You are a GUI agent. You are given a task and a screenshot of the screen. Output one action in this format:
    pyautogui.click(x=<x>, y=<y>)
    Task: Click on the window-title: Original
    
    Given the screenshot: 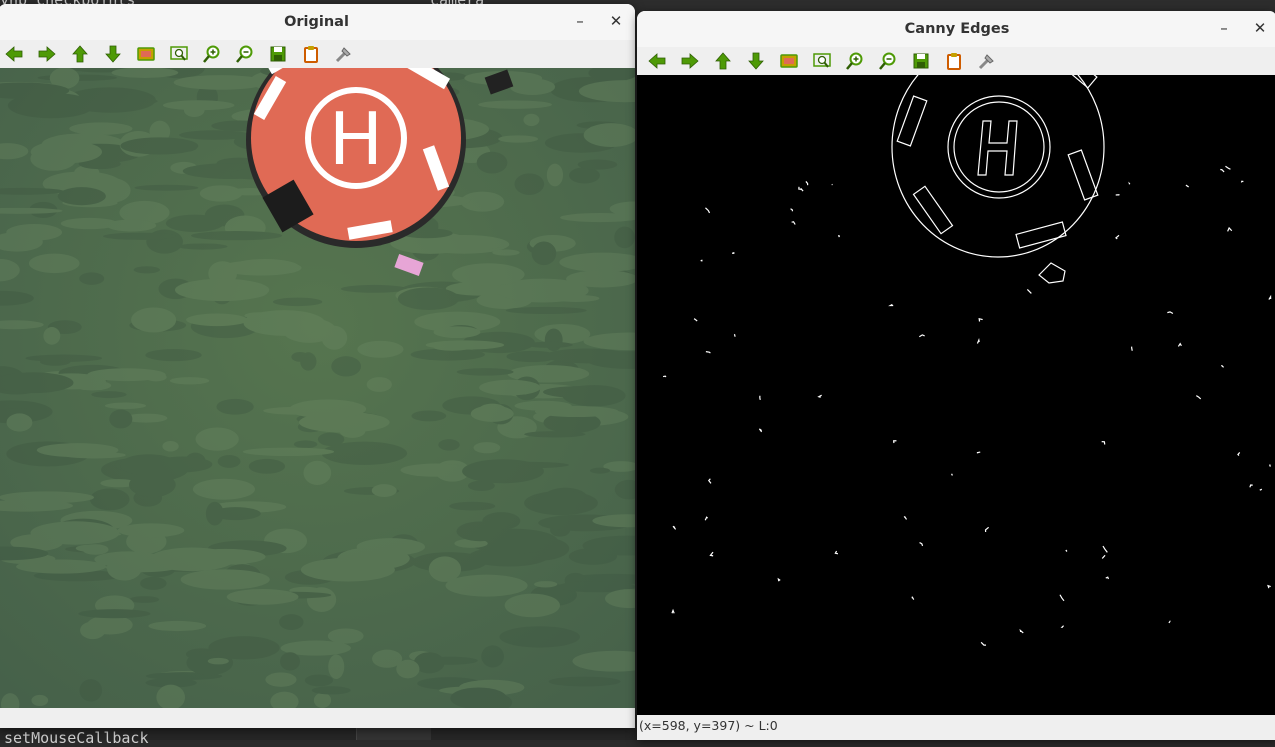 What is the action you would take?
    pyautogui.click(x=317, y=22)
    